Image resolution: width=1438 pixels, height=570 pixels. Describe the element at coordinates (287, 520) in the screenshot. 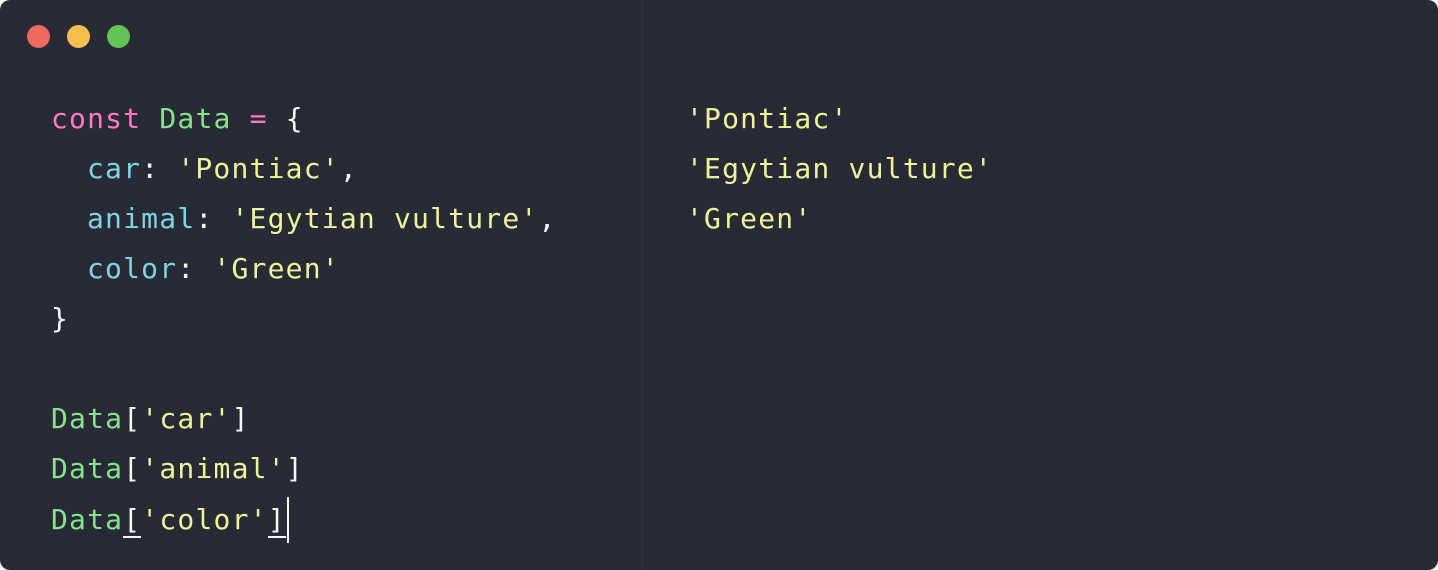

I see `text-cursor` at that location.